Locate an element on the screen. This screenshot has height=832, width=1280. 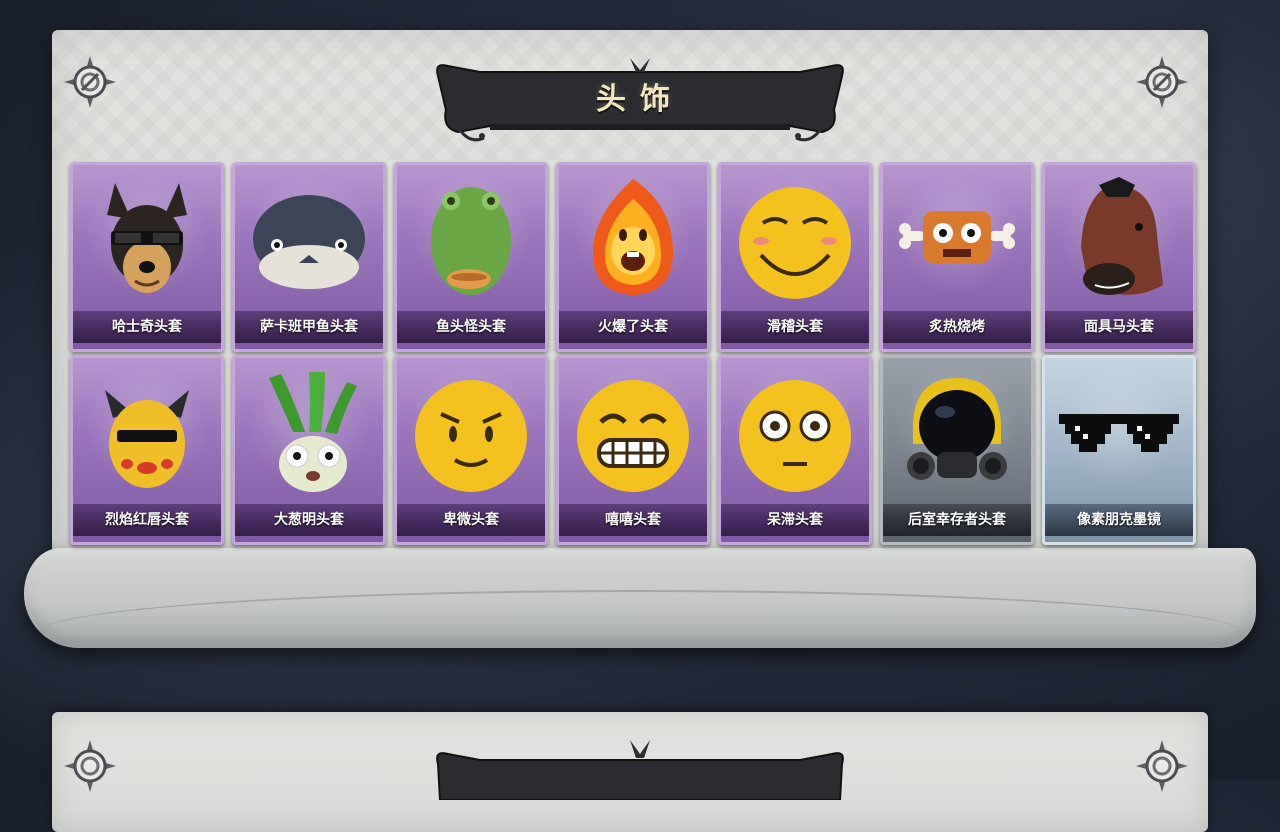
fire-mask-icon is located at coordinates (633, 237).